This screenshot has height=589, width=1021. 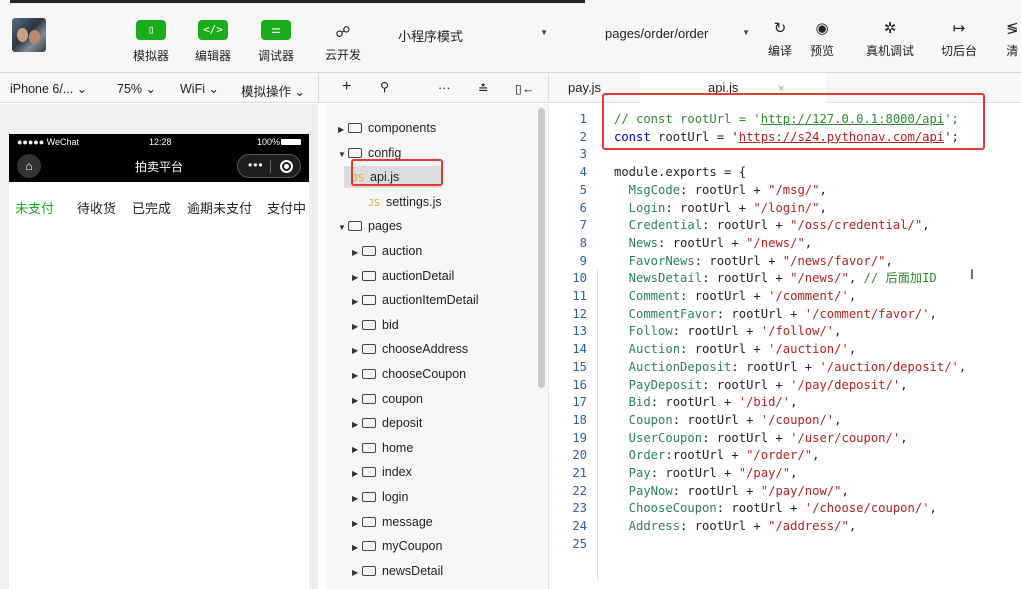 I want to click on folder-item: ▶ auctionDetail, so click(x=431, y=276).